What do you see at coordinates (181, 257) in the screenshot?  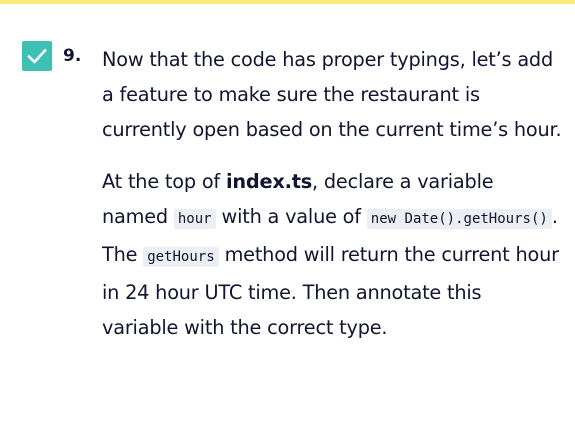 I see `inline-code-gethours: getHours` at bounding box center [181, 257].